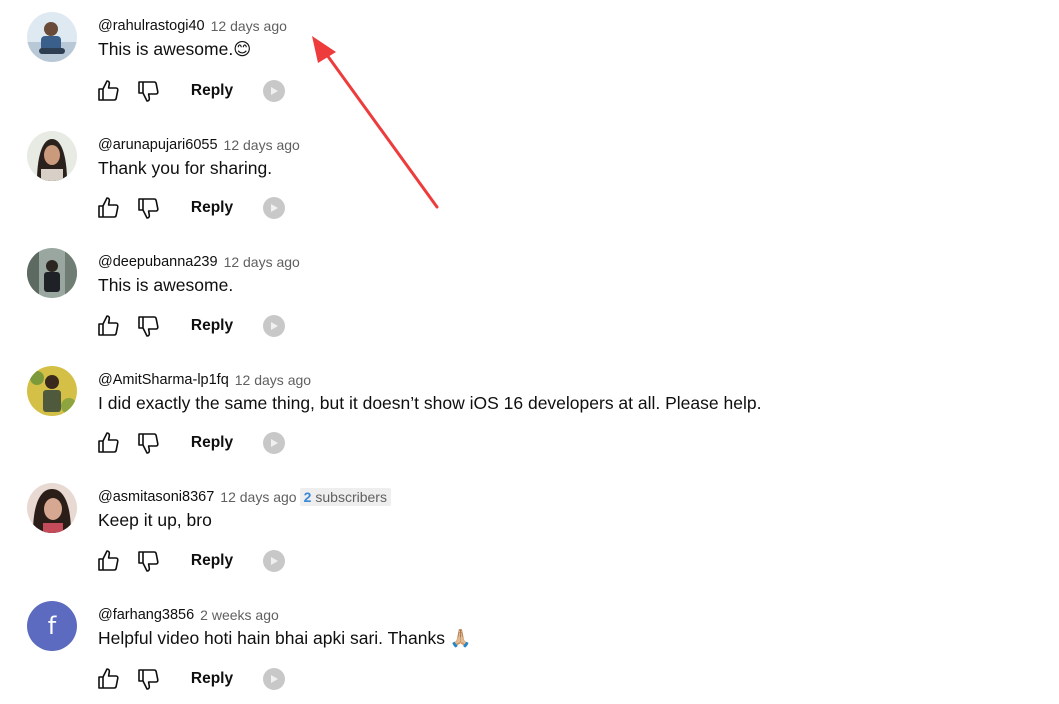 Image resolution: width=1059 pixels, height=704 pixels. I want to click on comment-header: @rahulrastogi40 12 days ago, so click(192, 26).